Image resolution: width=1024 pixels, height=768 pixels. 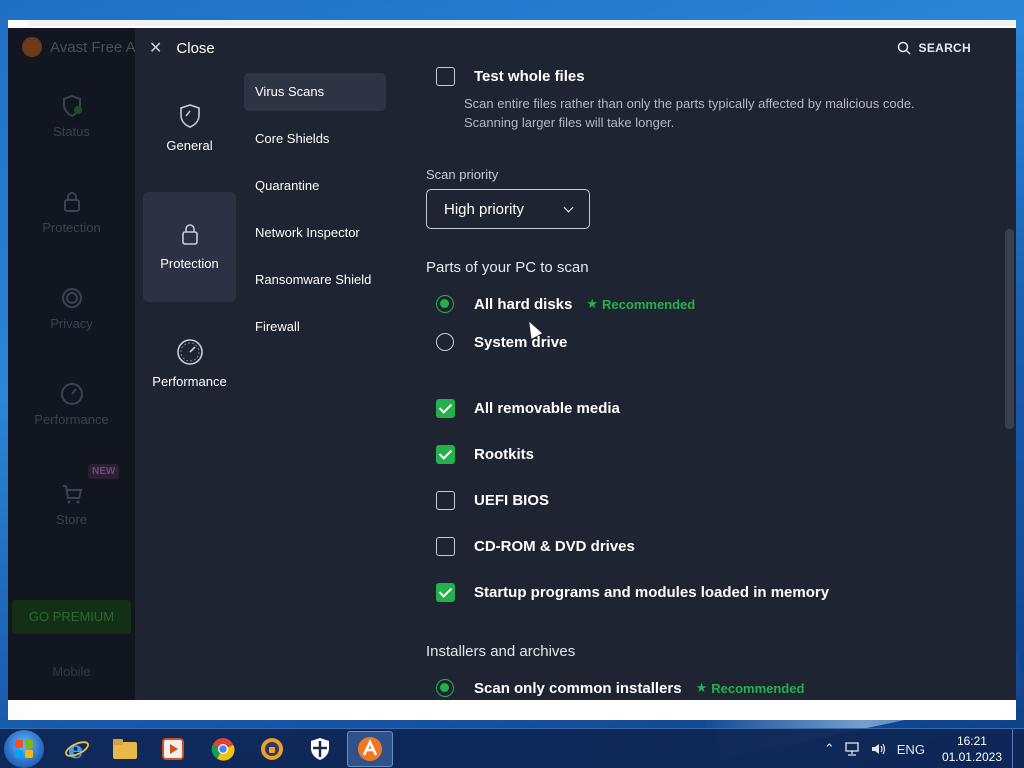 What do you see at coordinates (569, 122) in the screenshot?
I see `description-line: Scanning larger files will take longer.` at bounding box center [569, 122].